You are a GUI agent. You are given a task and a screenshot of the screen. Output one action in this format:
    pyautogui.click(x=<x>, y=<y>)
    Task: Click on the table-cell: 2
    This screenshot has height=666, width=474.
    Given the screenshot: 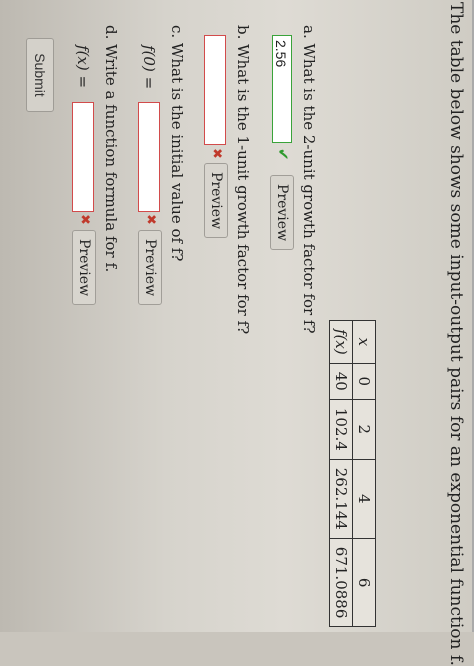 What is the action you would take?
    pyautogui.click(x=364, y=429)
    